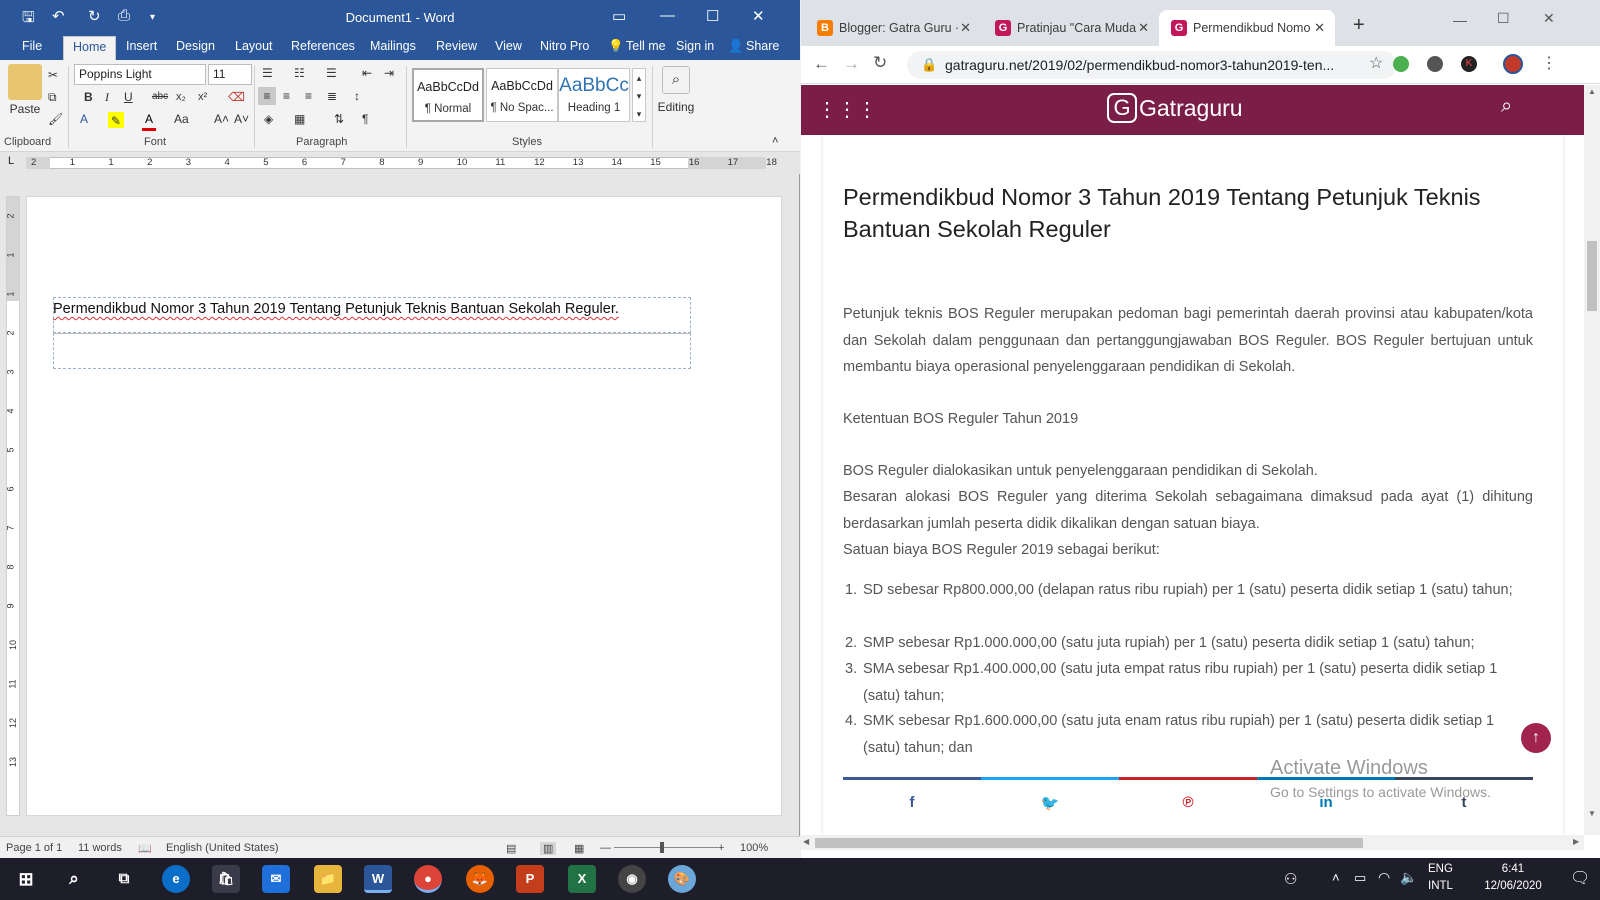 Image resolution: width=1600 pixels, height=900 pixels. Describe the element at coordinates (619, 16) in the screenshot. I see `ribbon-display-icon: ▭` at that location.